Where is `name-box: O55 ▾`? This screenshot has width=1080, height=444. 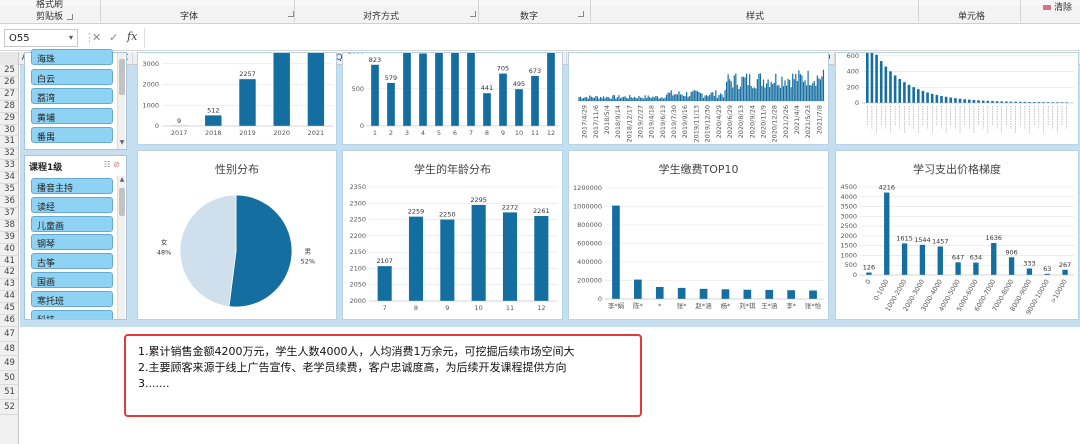 name-box: O55 ▾ is located at coordinates (41, 38).